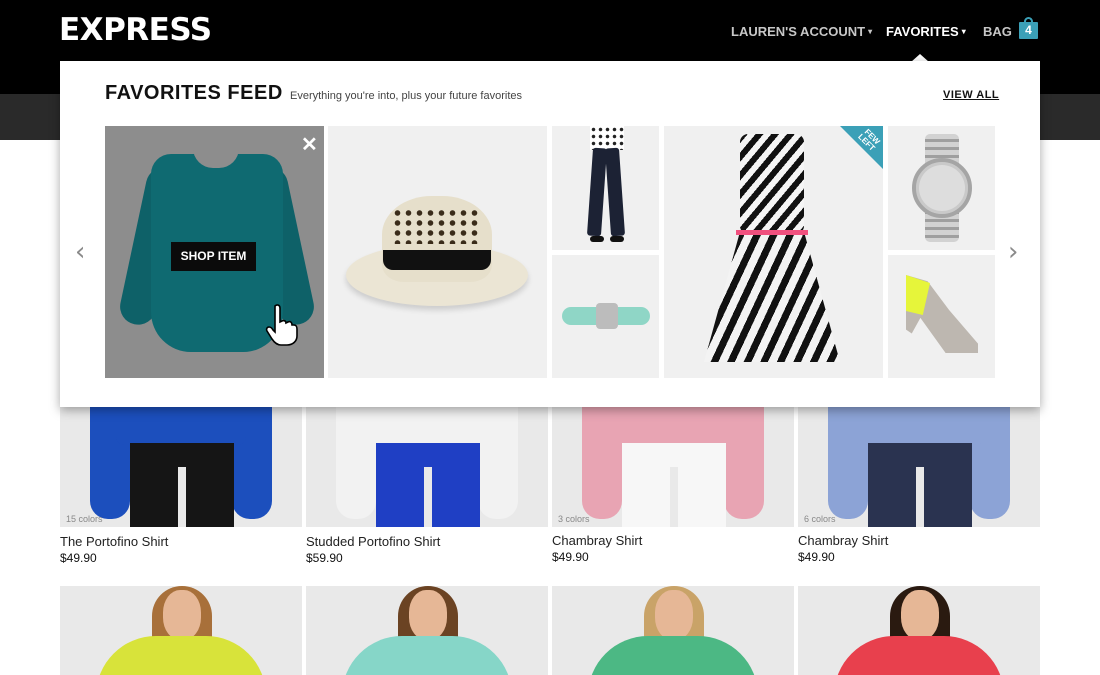  I want to click on feed-item-dress: FEW LEFT, so click(773, 252).